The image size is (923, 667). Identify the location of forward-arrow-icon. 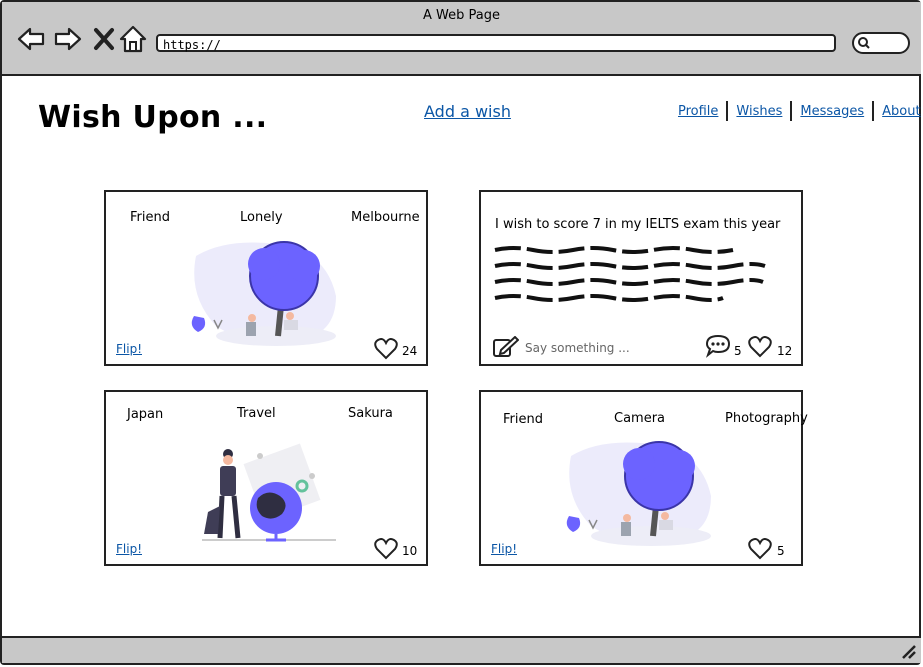
(68, 39).